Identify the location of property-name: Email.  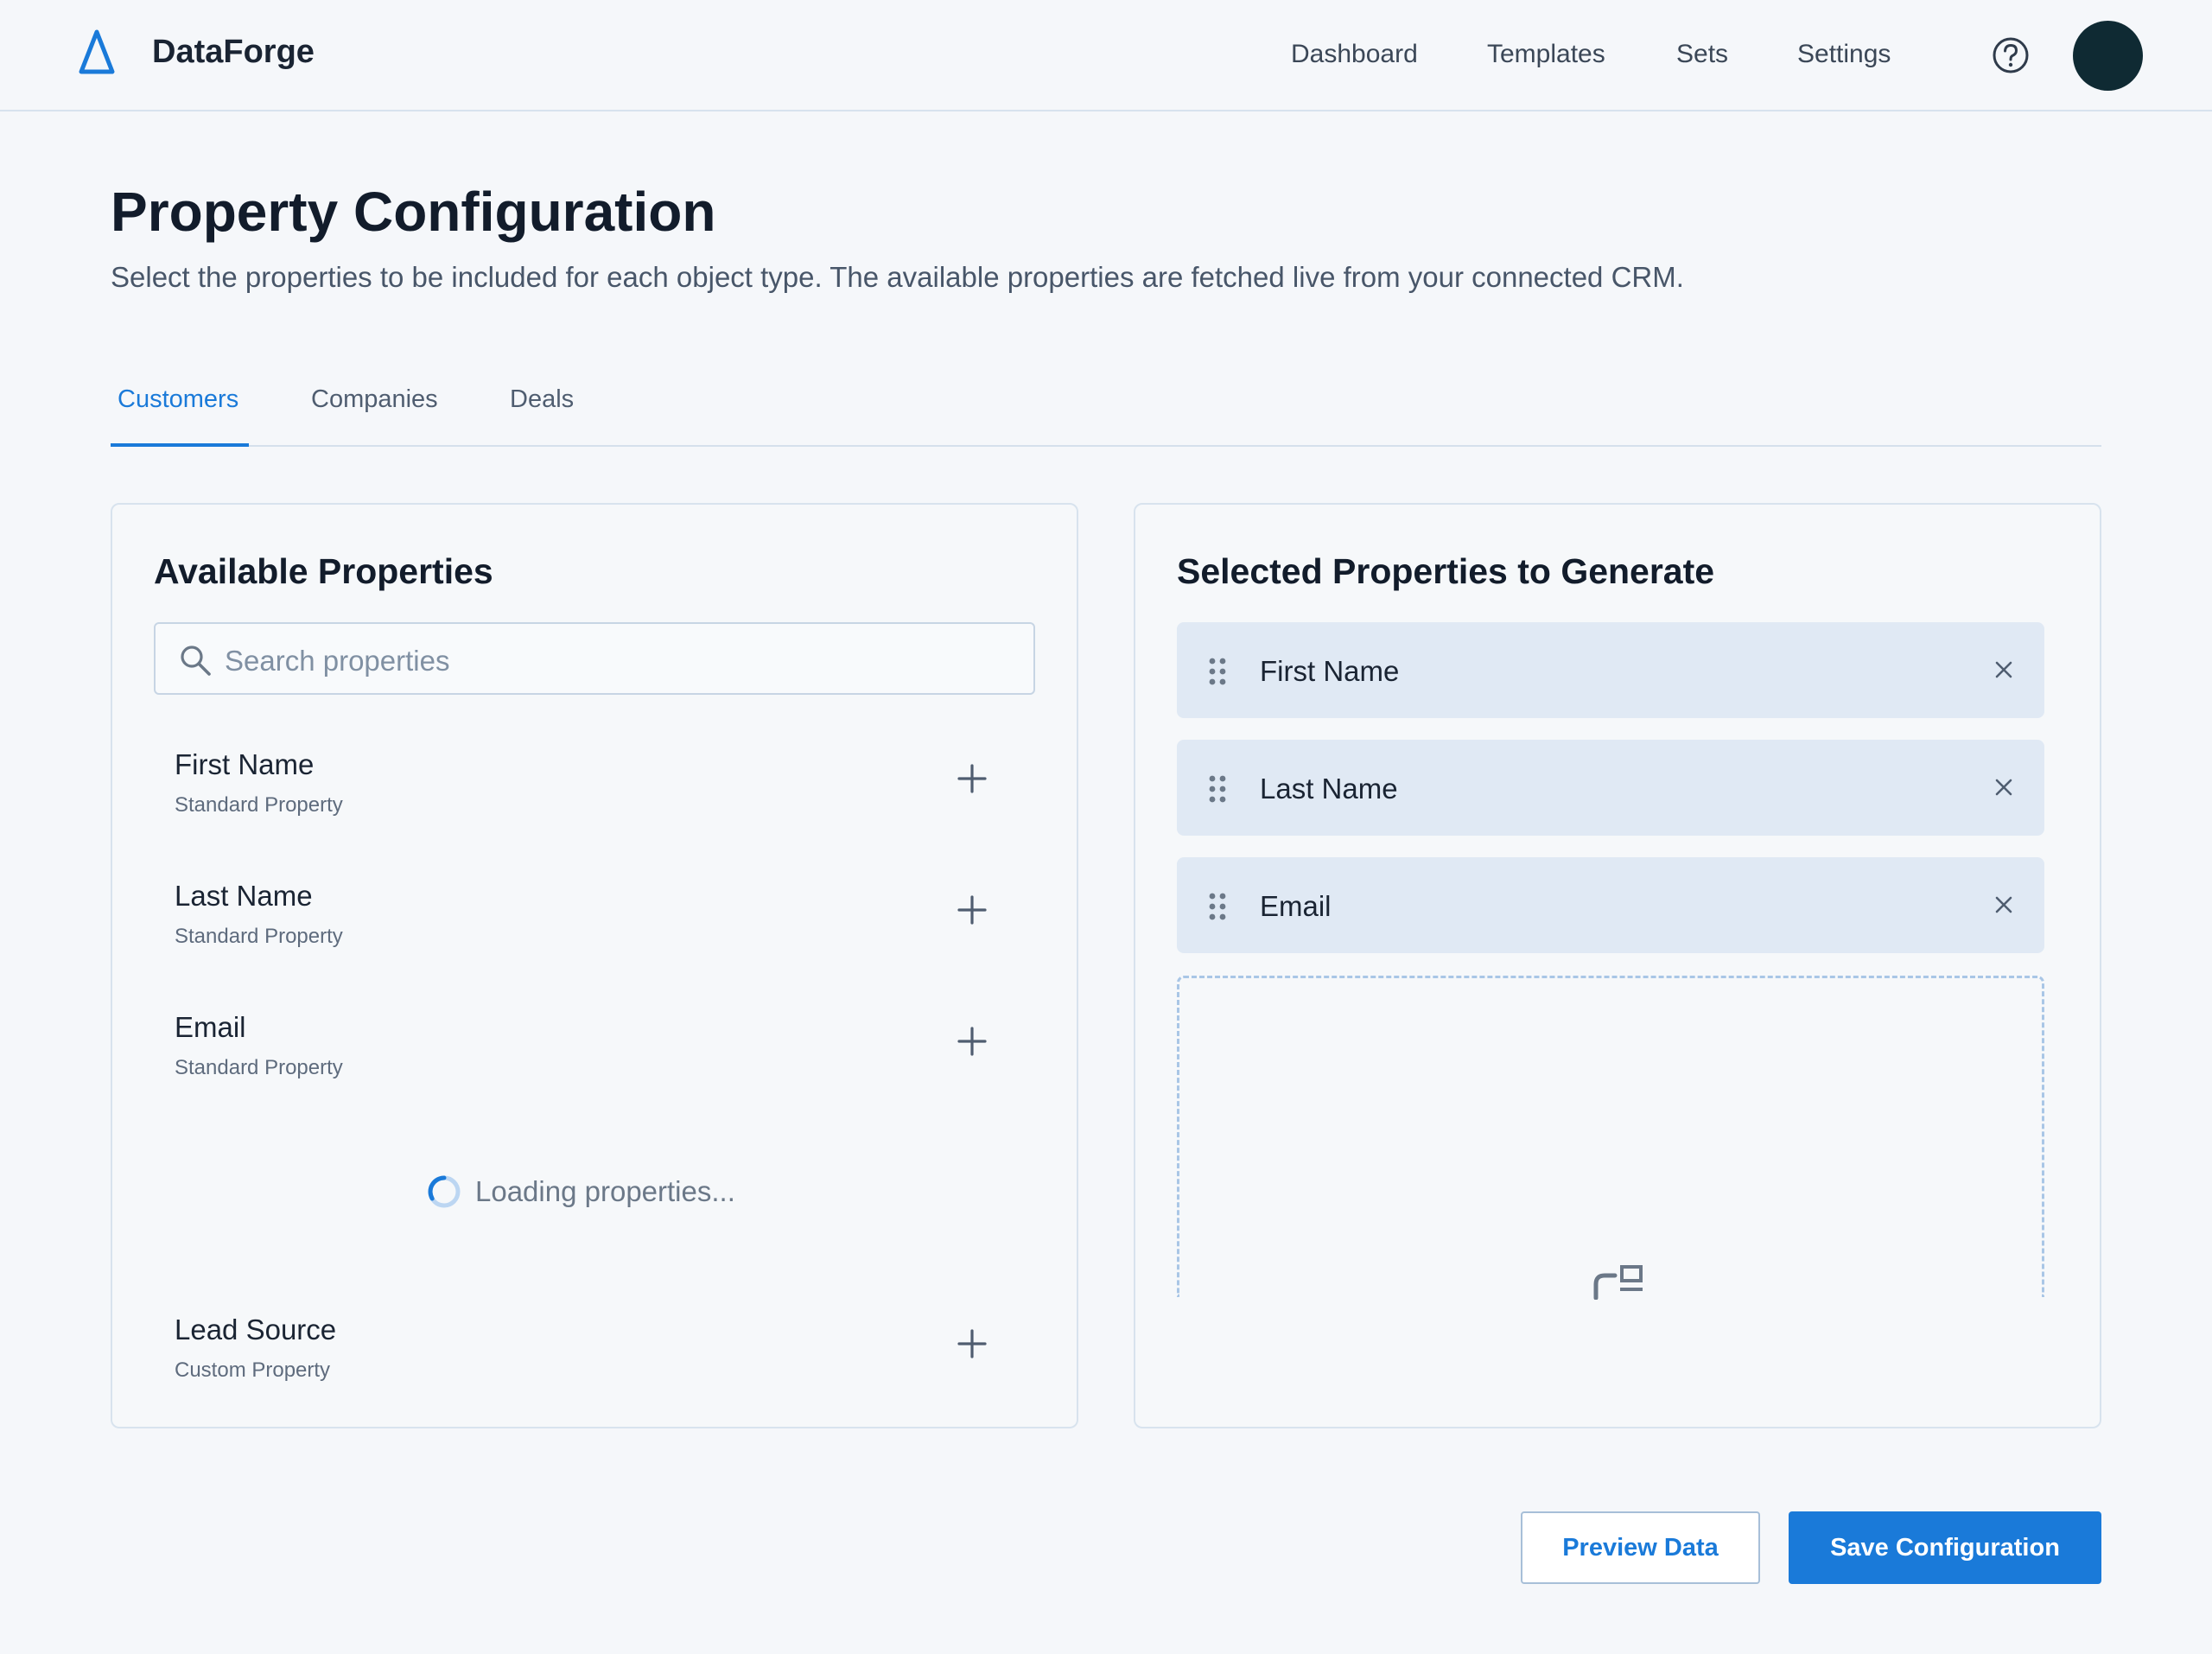
(210, 1027).